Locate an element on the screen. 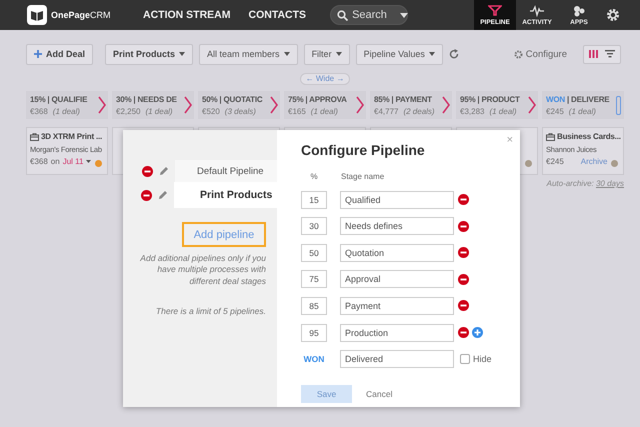 The image size is (640, 427). stage-name: | QUOTATIC is located at coordinates (240, 99).